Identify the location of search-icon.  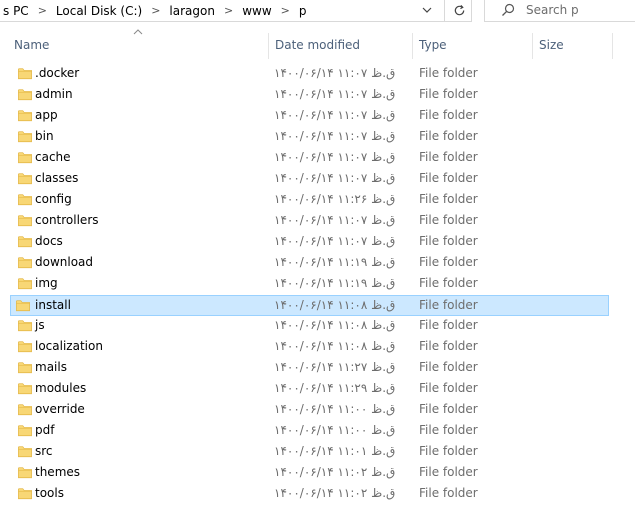
(508, 9).